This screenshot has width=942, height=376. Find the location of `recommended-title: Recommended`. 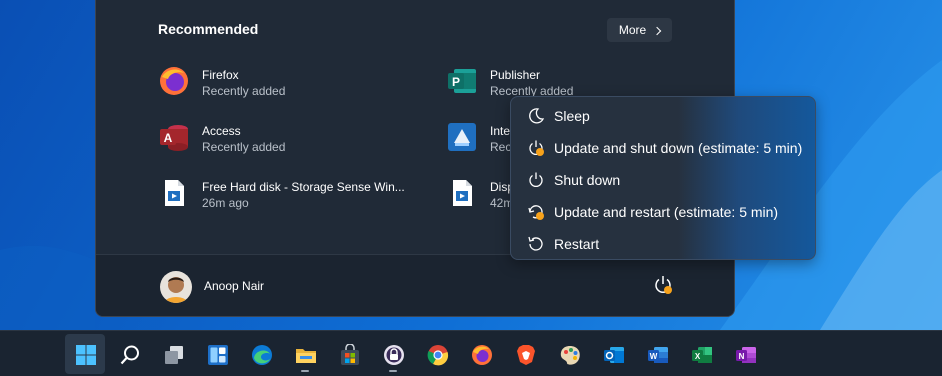

recommended-title: Recommended is located at coordinates (208, 29).